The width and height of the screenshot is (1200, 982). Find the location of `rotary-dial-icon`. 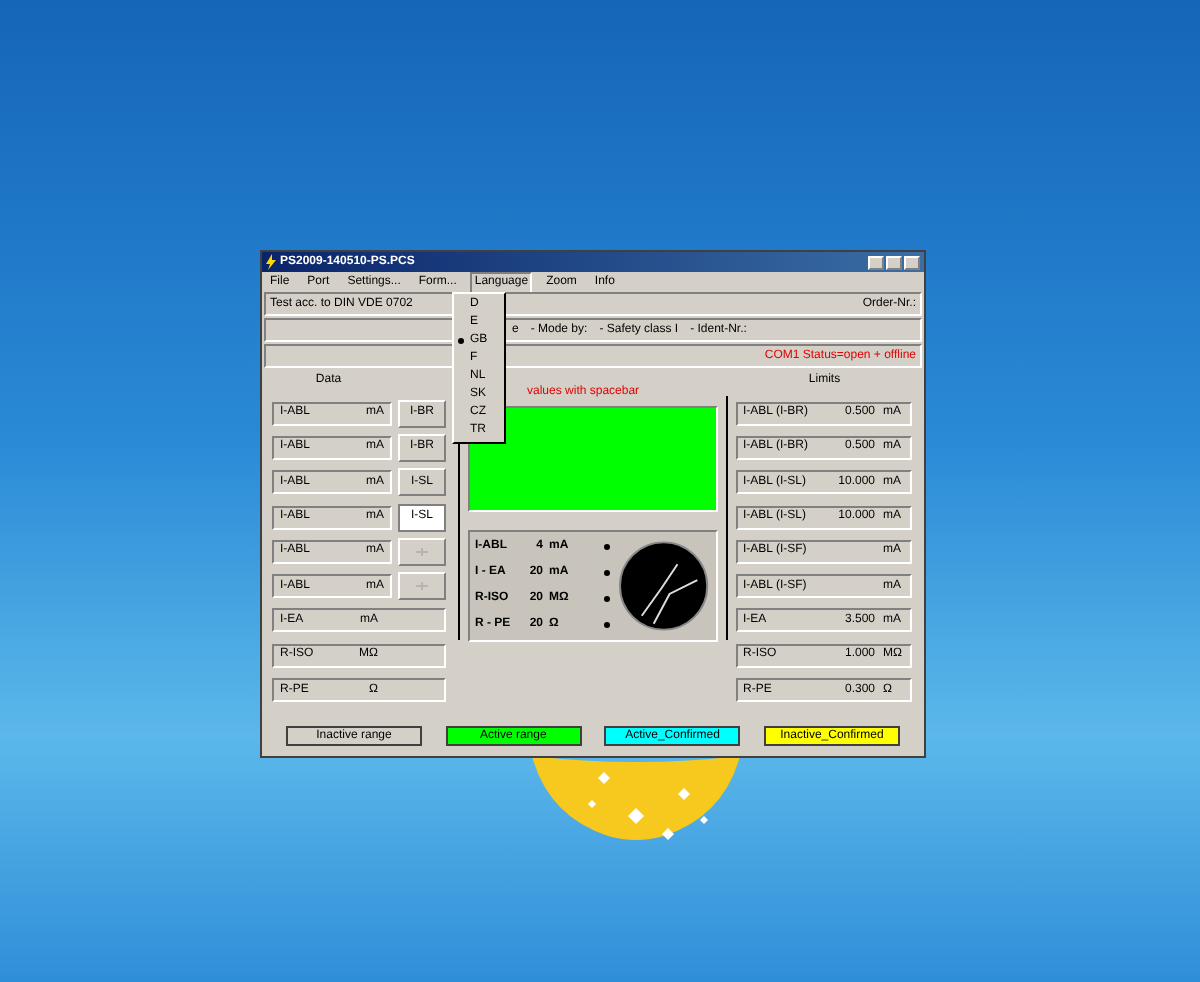

rotary-dial-icon is located at coordinates (663, 586).